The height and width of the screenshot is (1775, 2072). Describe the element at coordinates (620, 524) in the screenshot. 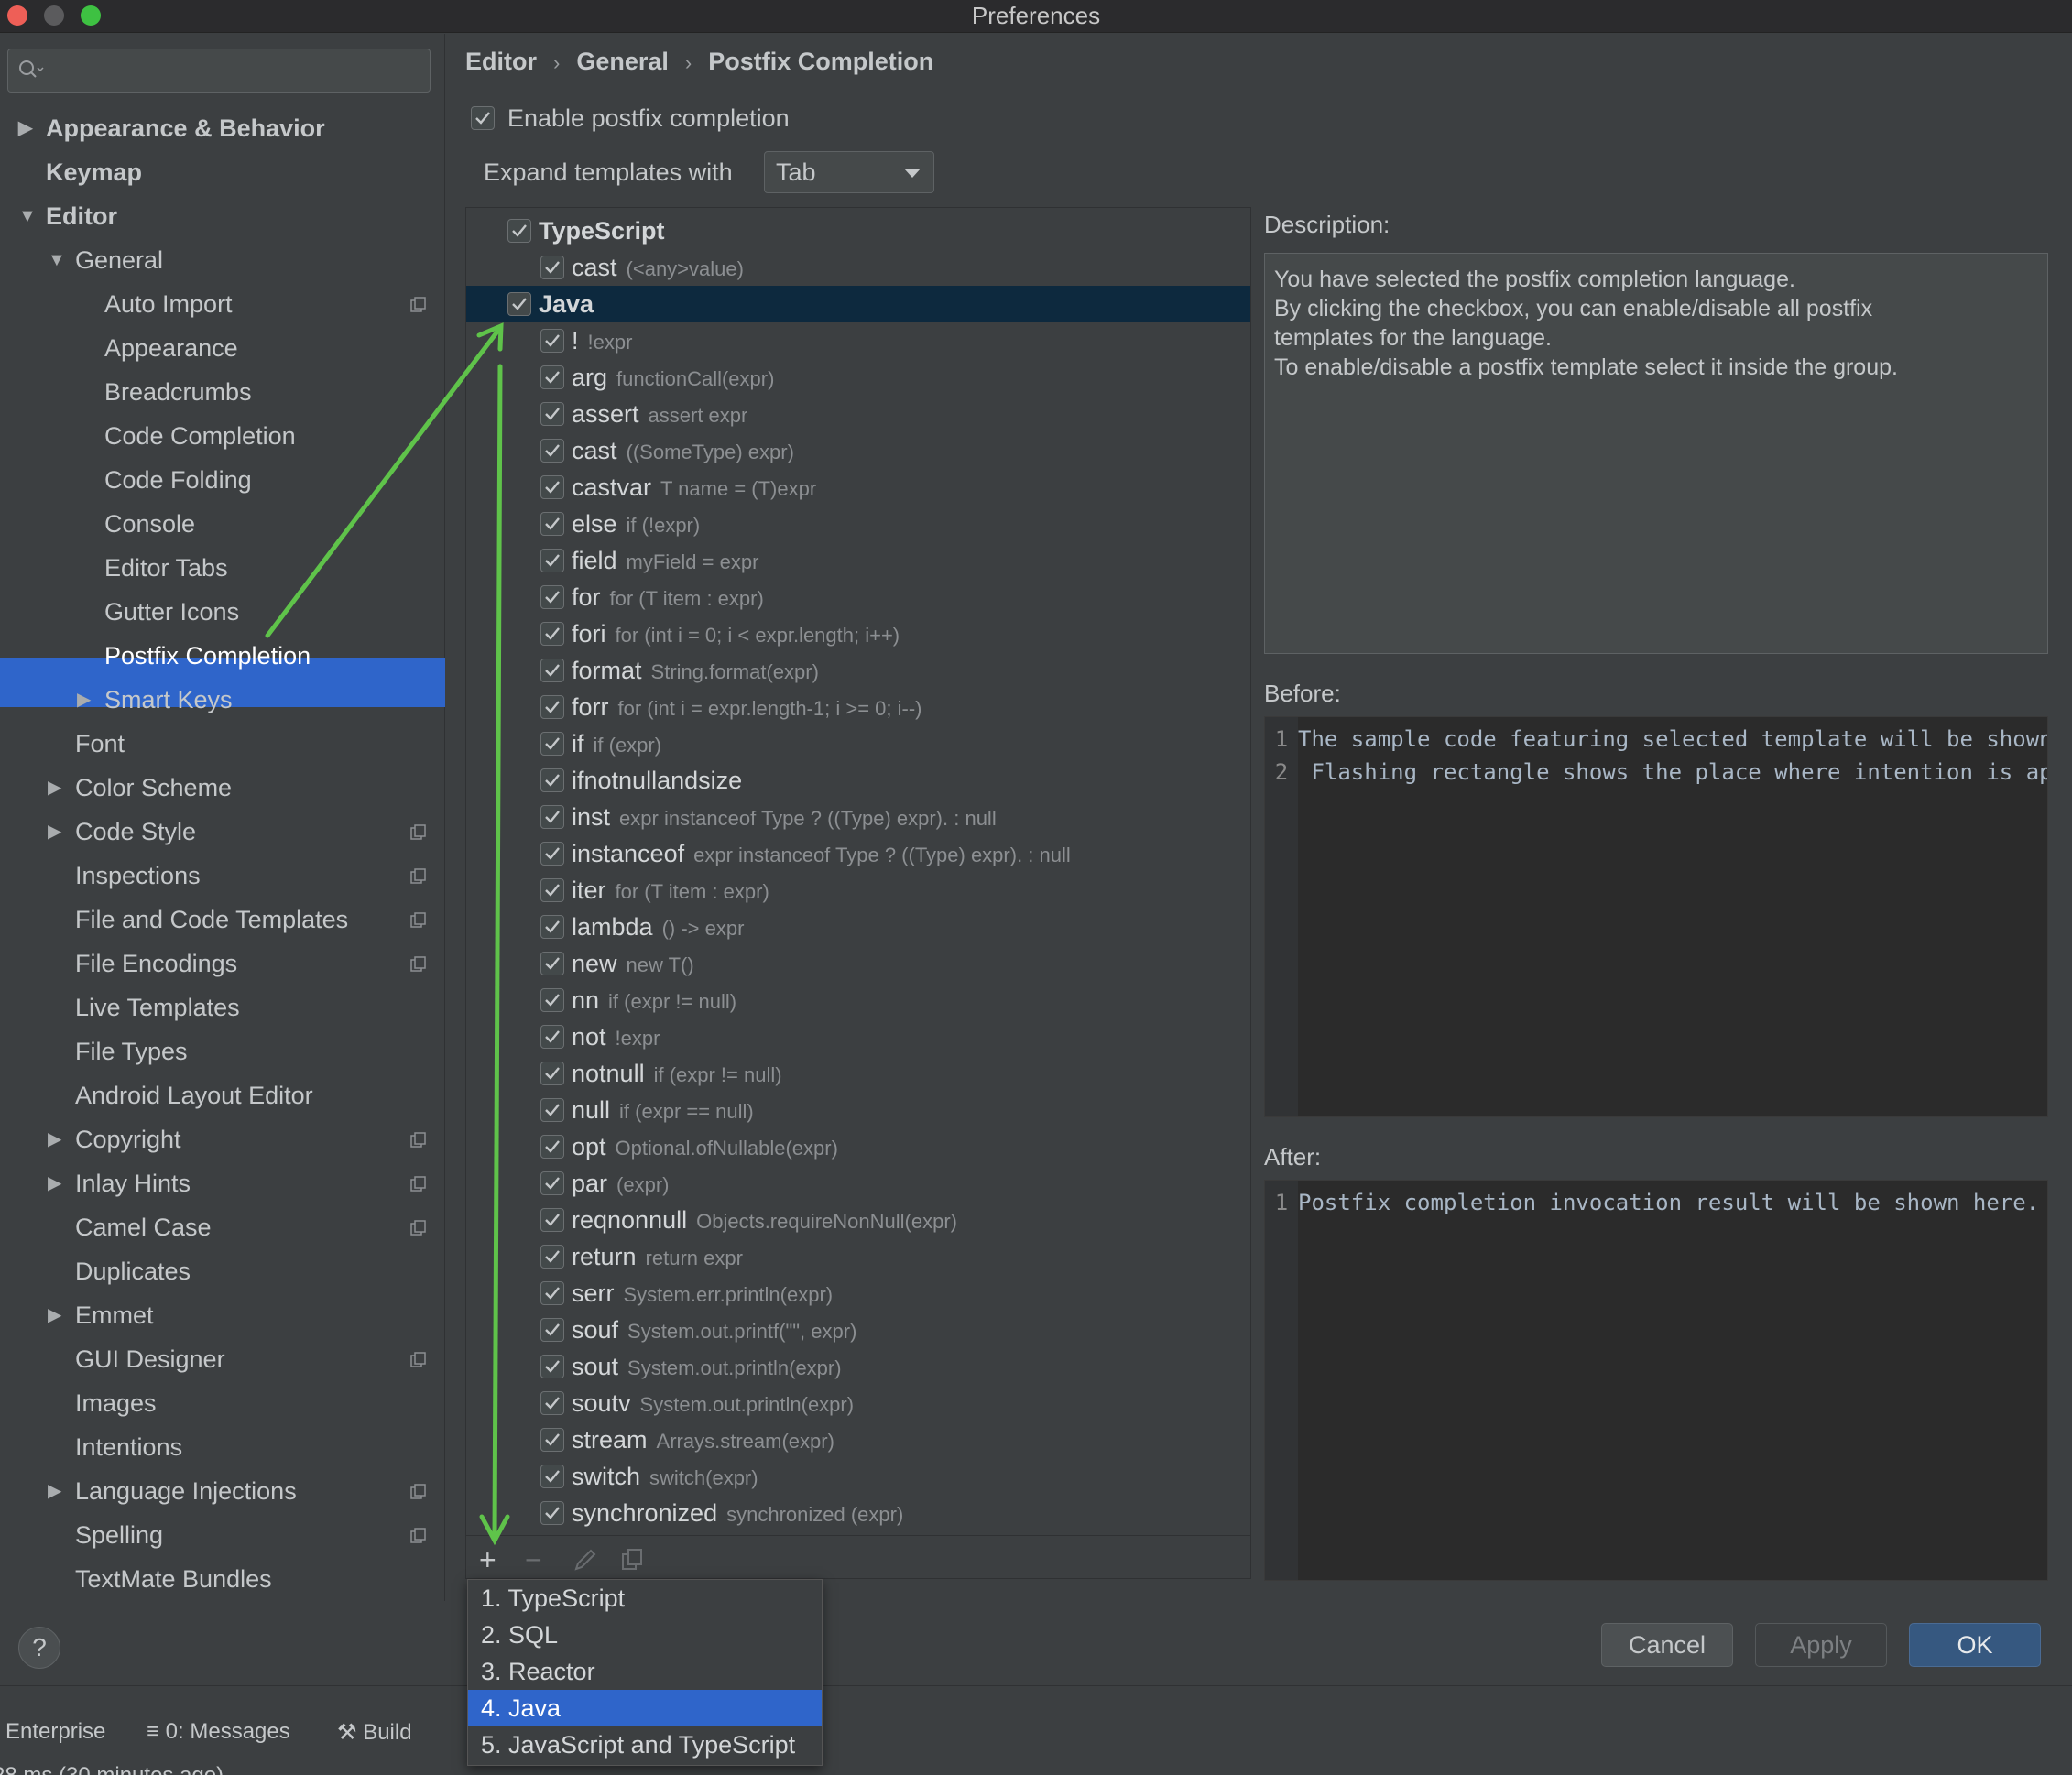

I see `template-row: else if (!expr)` at that location.